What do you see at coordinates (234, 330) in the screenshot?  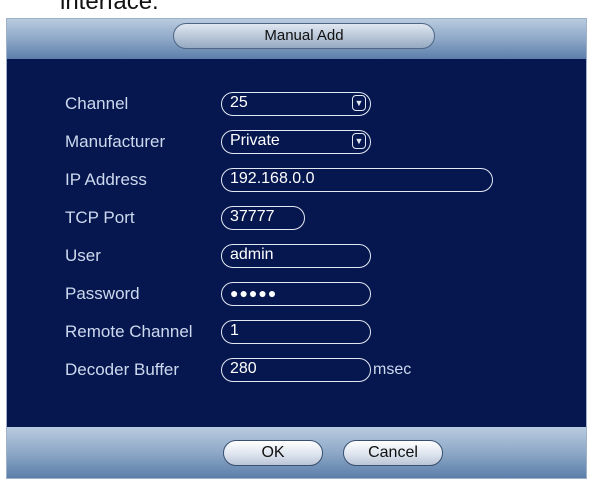 I see `remote-channel-value: 1` at bounding box center [234, 330].